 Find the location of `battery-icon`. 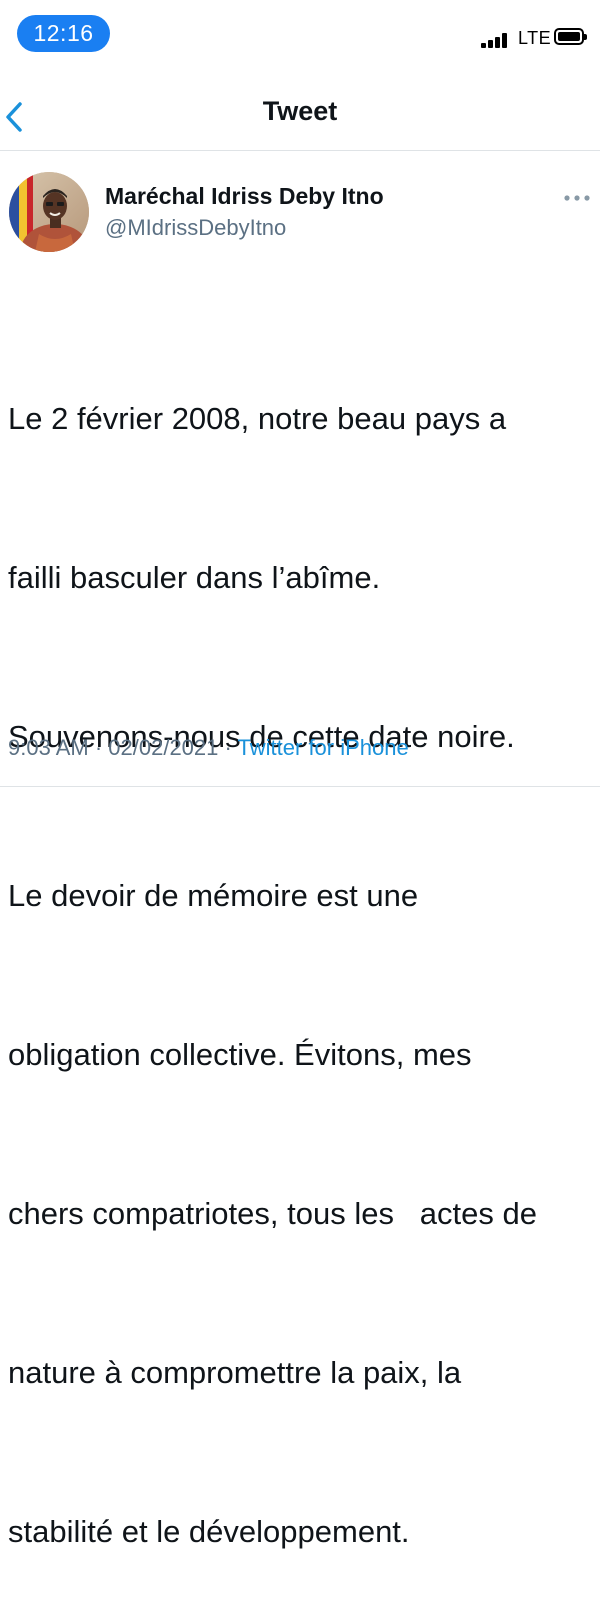

battery-icon is located at coordinates (570, 36).